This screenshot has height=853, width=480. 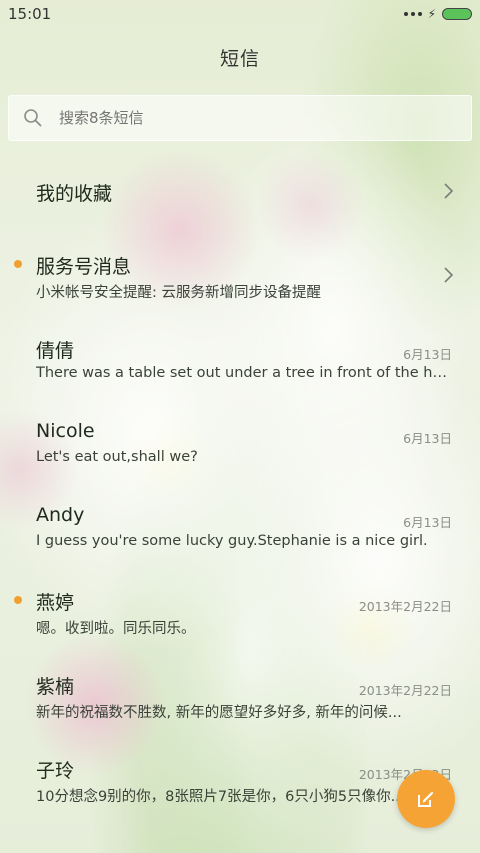 What do you see at coordinates (178, 293) in the screenshot?
I see `thread-preview: 小米帐号安全提醒: 云服务新增同步设备提醒` at bounding box center [178, 293].